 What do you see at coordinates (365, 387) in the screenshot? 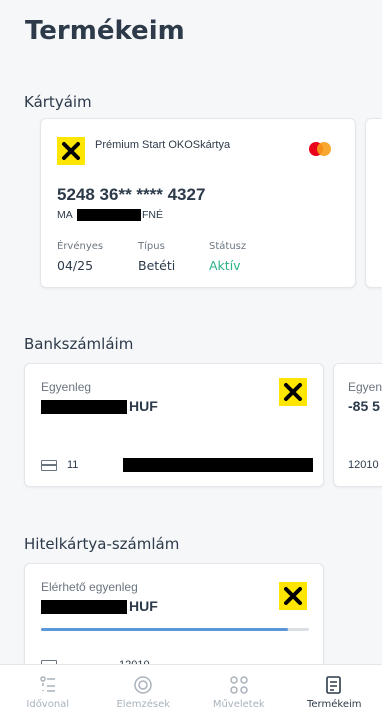
I see `balance-label-peek: Egyen` at bounding box center [365, 387].